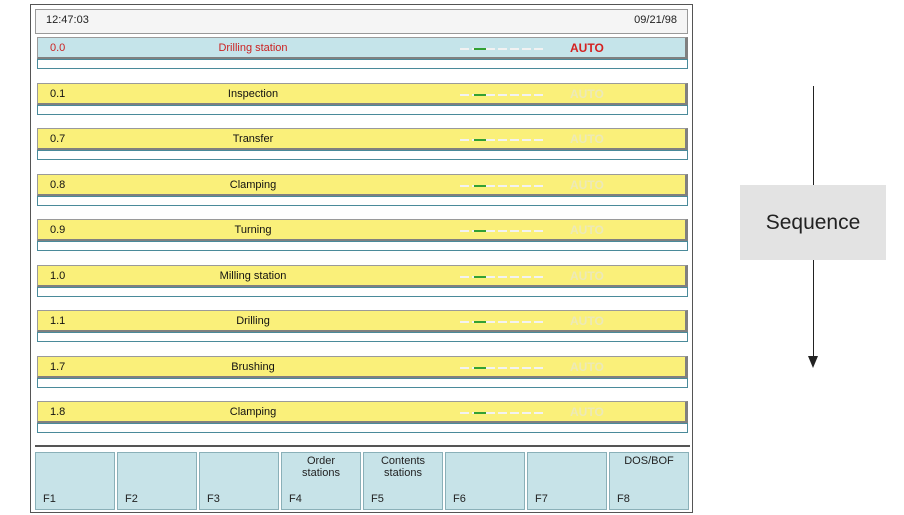  What do you see at coordinates (813, 362) in the screenshot?
I see `arrow-down-icon` at bounding box center [813, 362].